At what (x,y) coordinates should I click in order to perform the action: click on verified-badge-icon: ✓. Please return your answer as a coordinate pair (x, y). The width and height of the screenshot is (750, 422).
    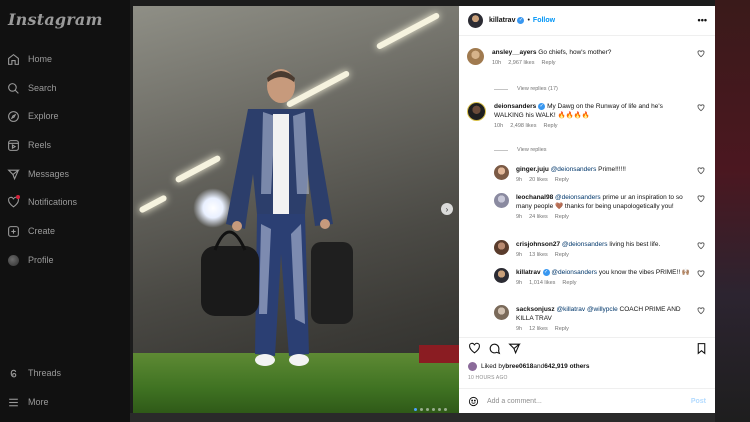
    Looking at the image, I should click on (546, 272).